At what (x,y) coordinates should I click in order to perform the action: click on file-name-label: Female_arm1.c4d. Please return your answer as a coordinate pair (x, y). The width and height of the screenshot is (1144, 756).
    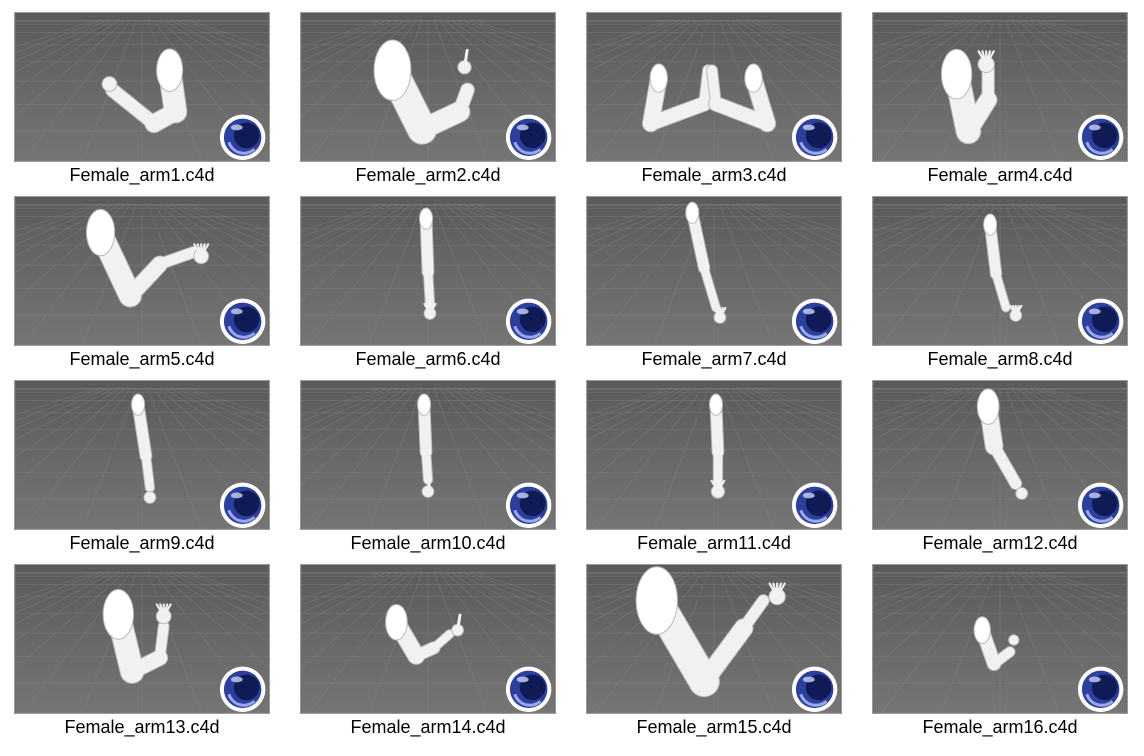
    Looking at the image, I should click on (142, 175).